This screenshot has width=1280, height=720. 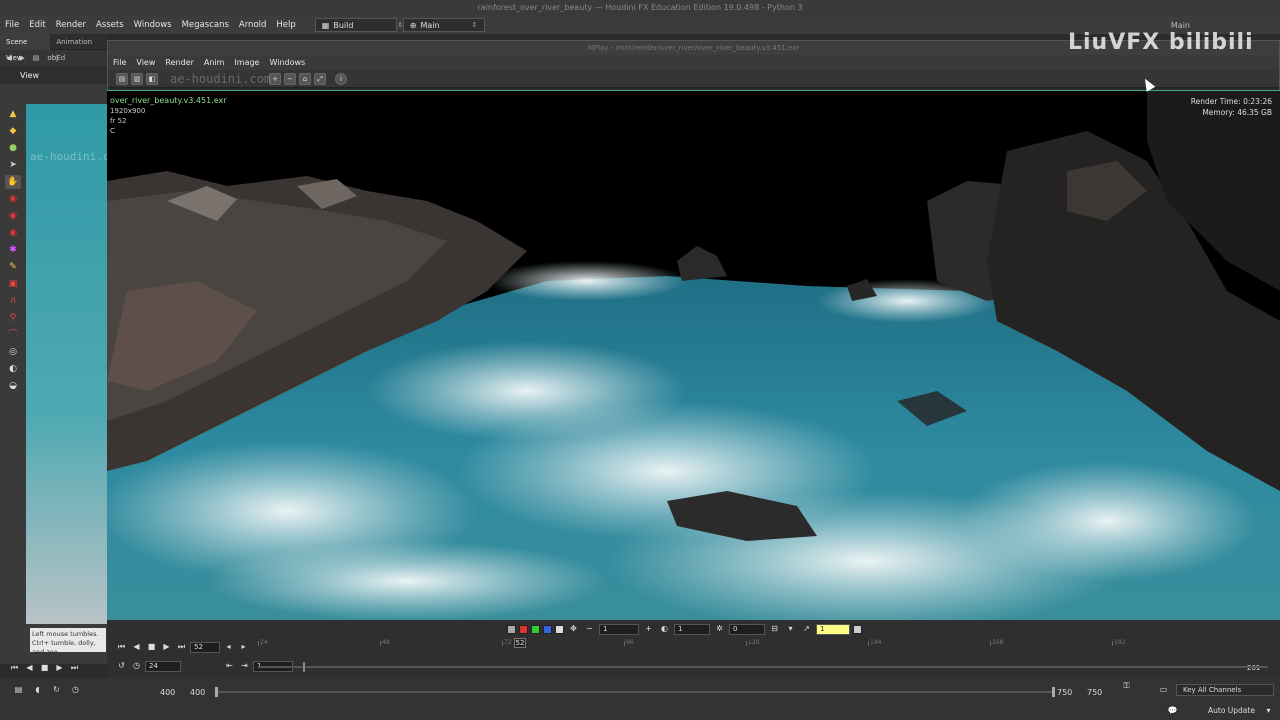 I want to click on compare-icon: ◧, so click(x=152, y=78).